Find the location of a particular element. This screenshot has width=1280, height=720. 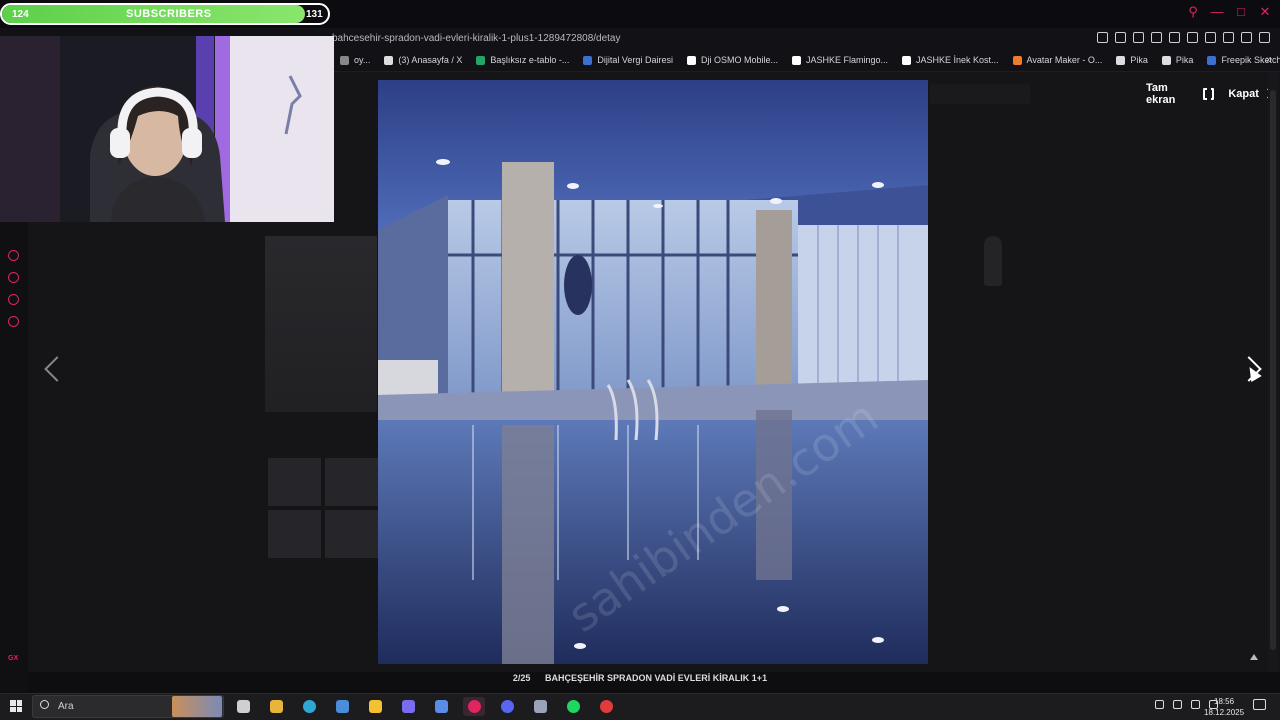

network-icon is located at coordinates (1195, 704).